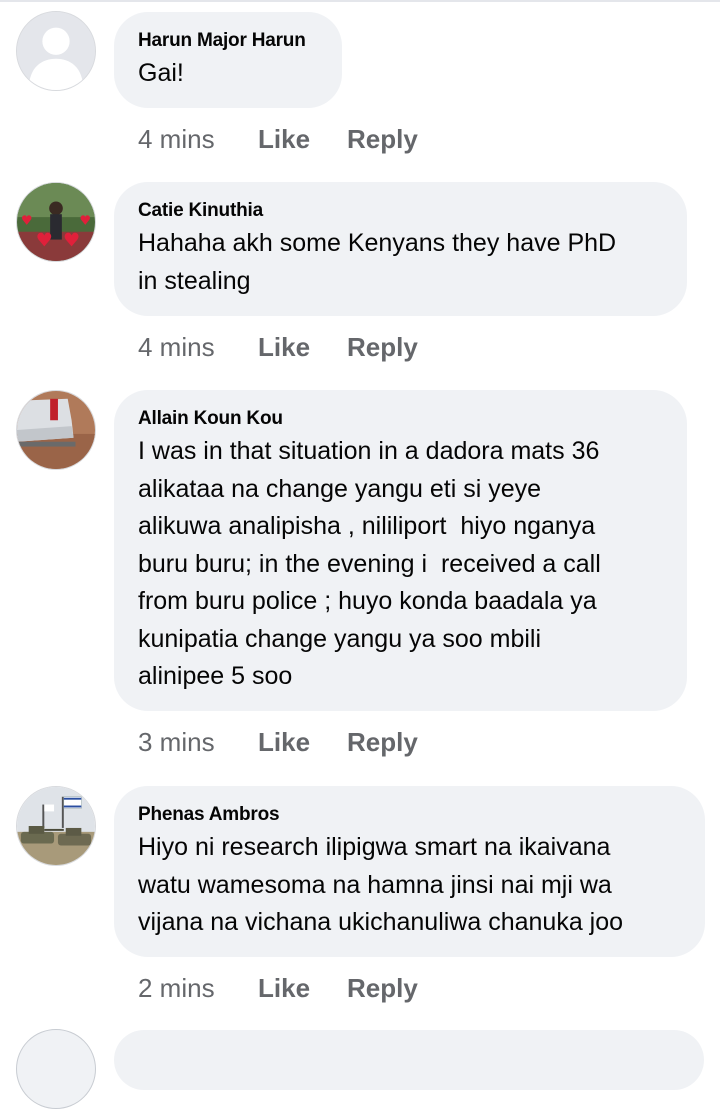 The height and width of the screenshot is (1109, 720). I want to click on person-photo-icon, so click(56, 222).